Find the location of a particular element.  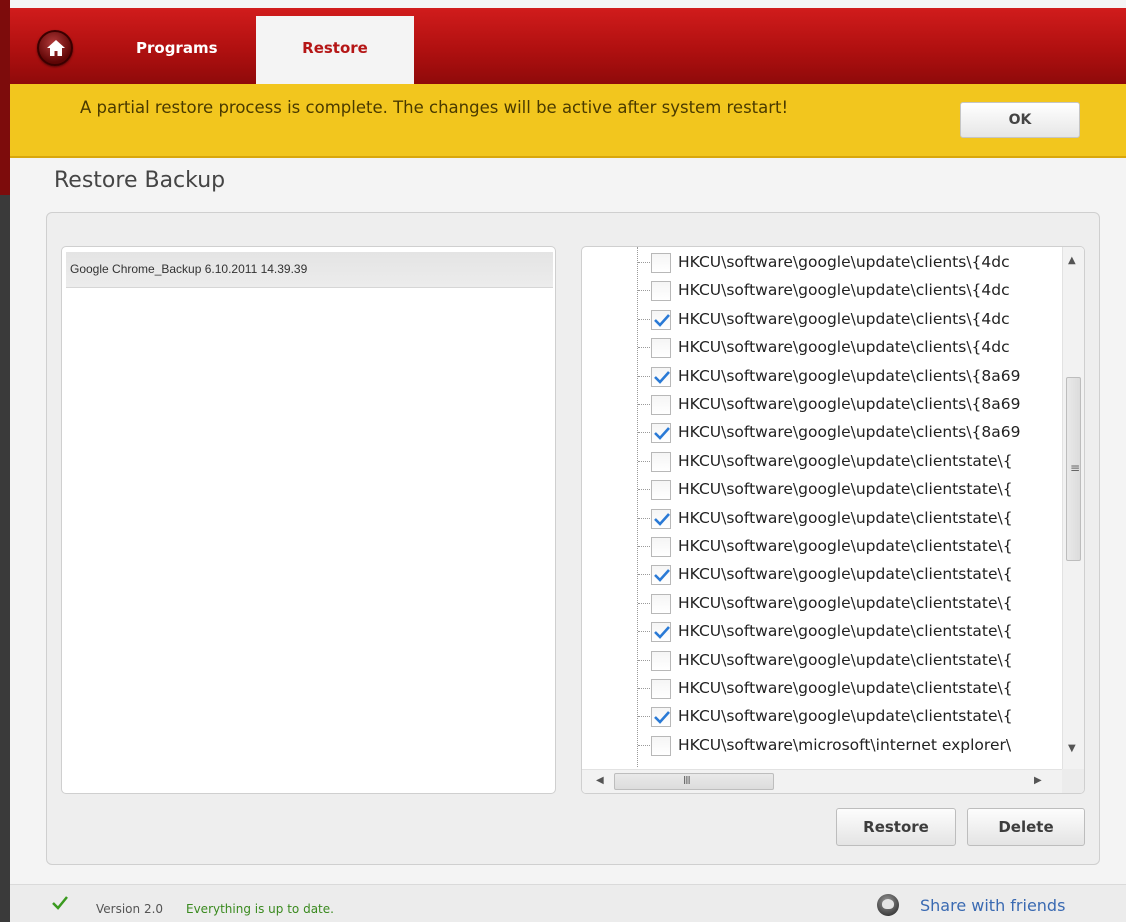

home-button is located at coordinates (55, 48).